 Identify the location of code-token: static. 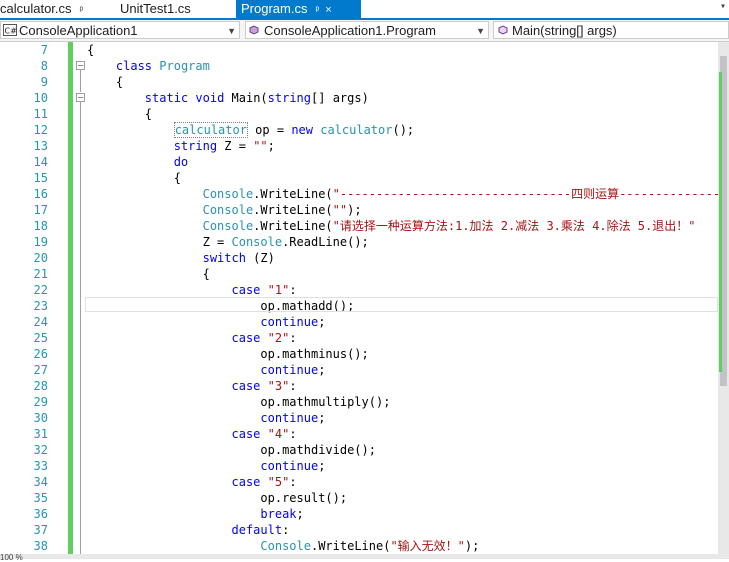
(166, 98).